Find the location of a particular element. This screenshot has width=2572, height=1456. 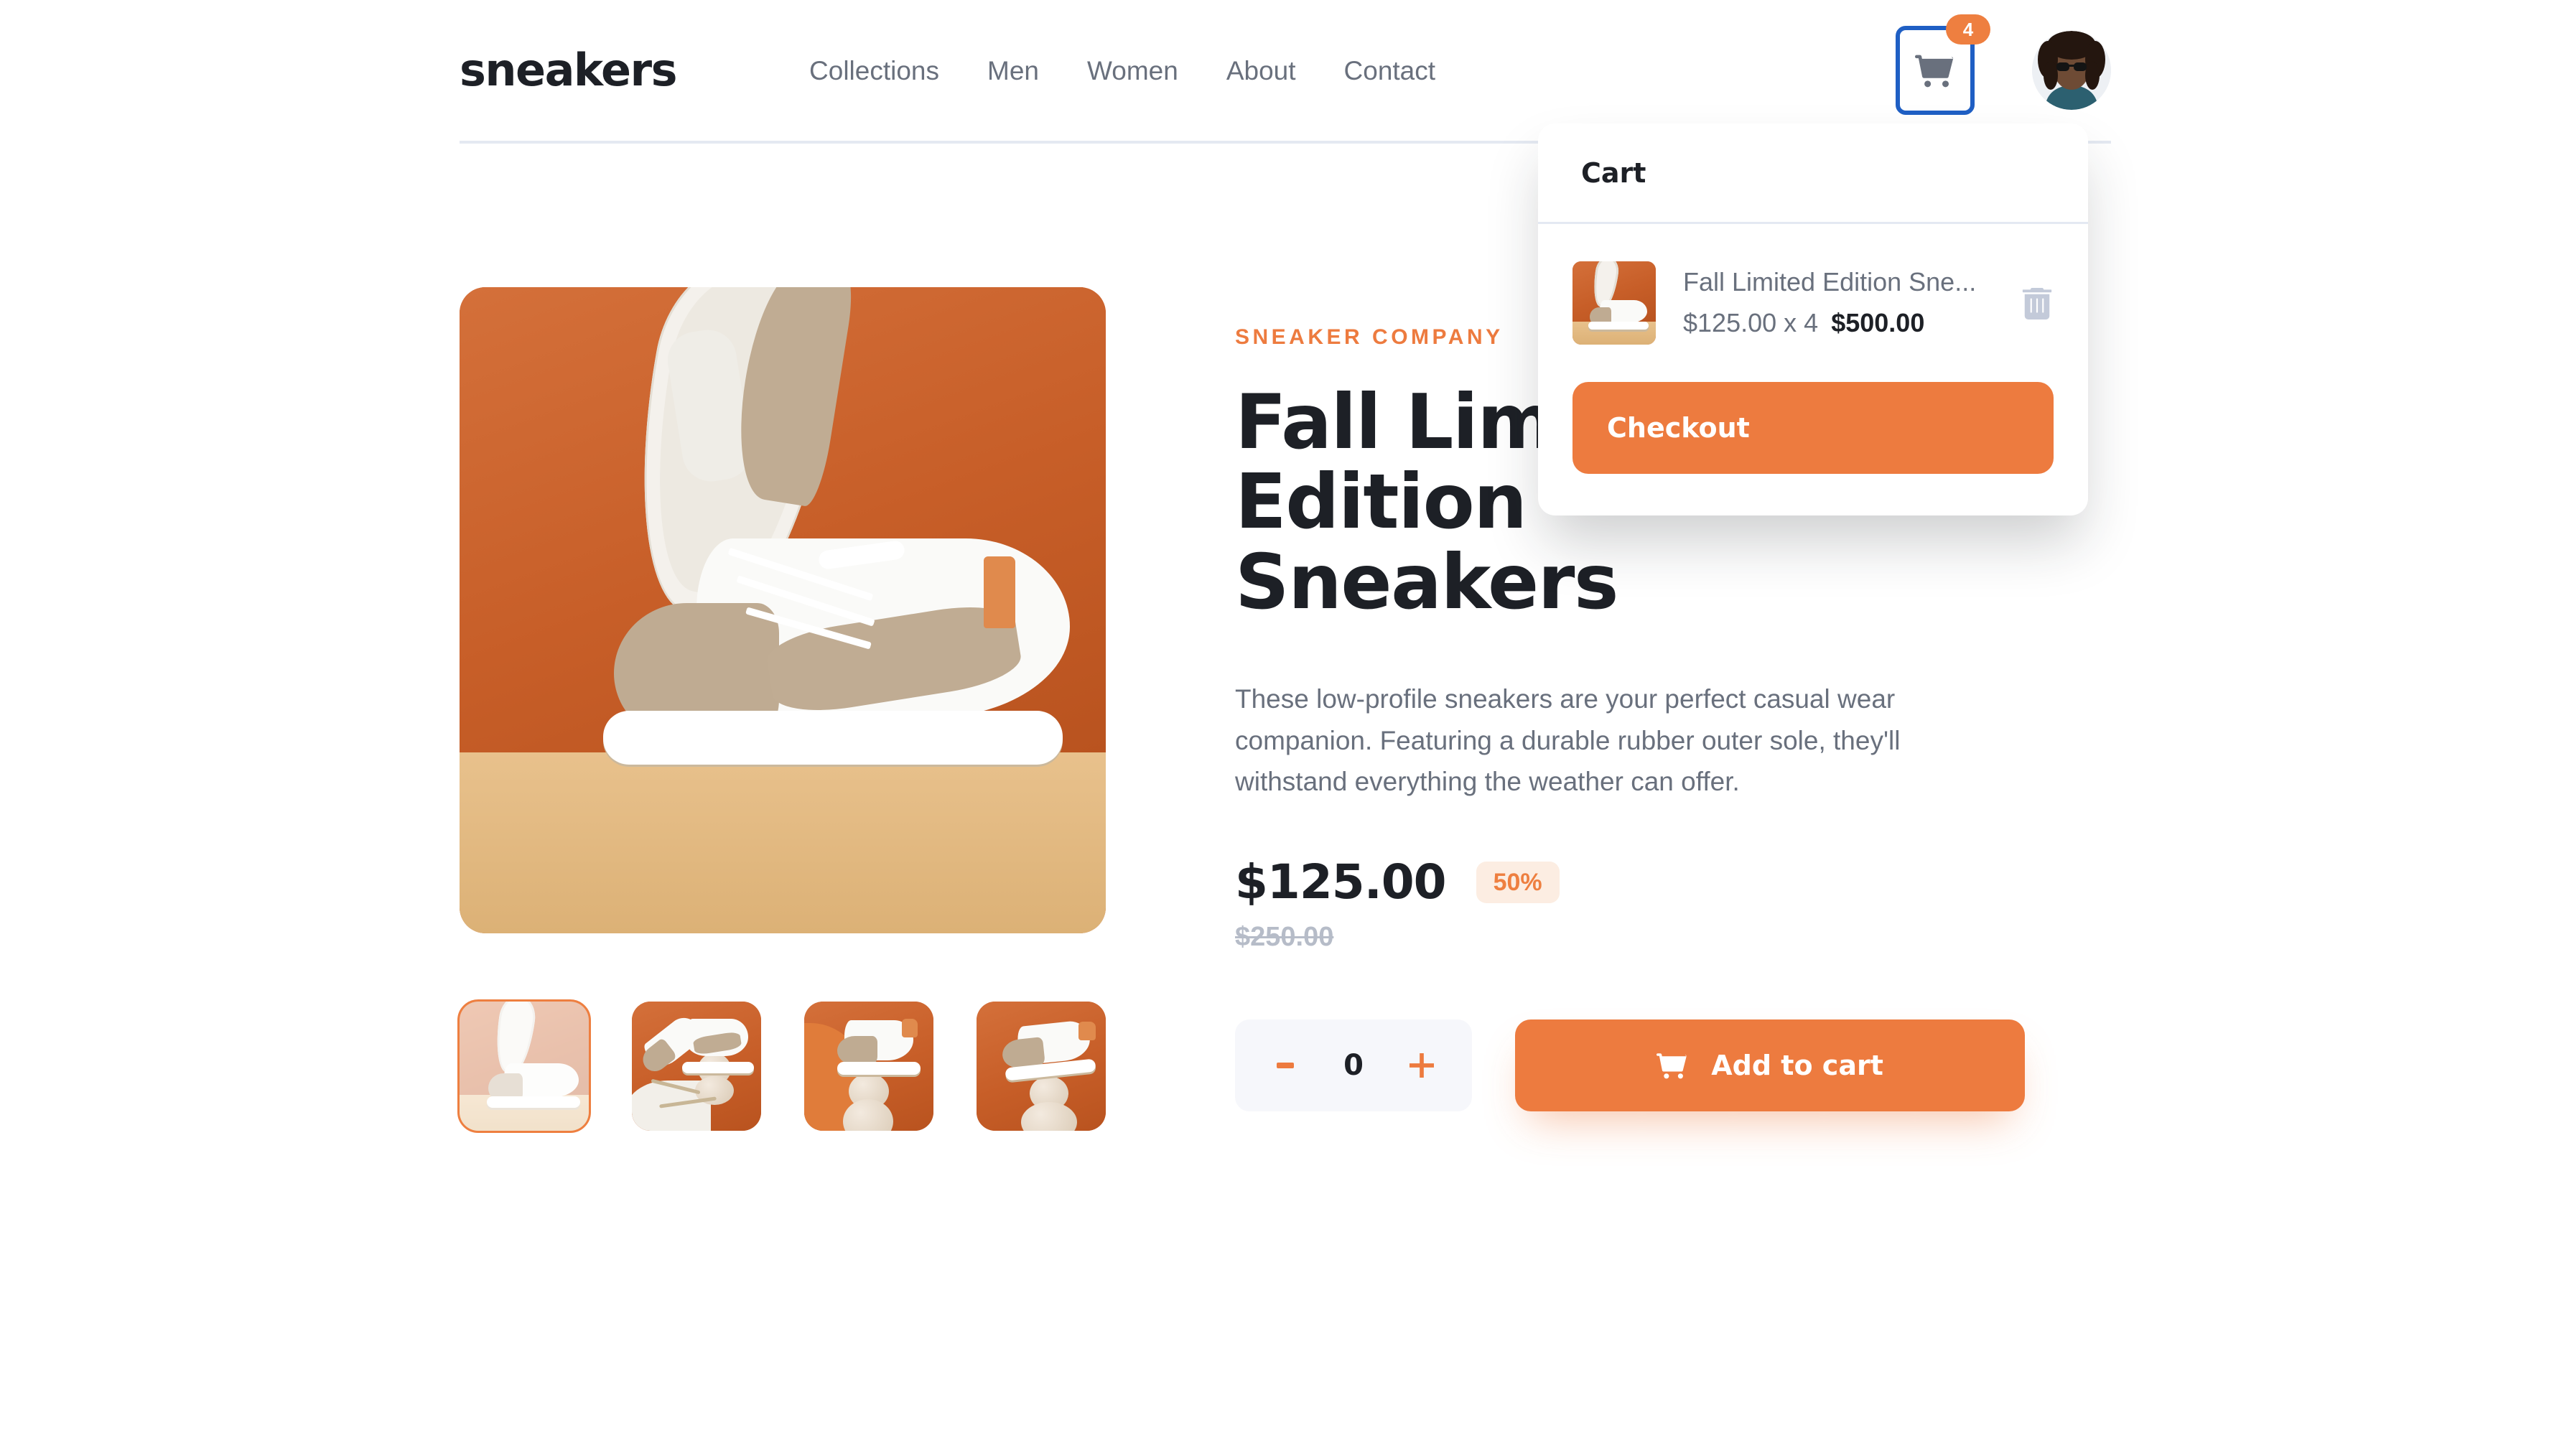

main-navigation: Collections Men Women About Contact is located at coordinates (1122, 70).